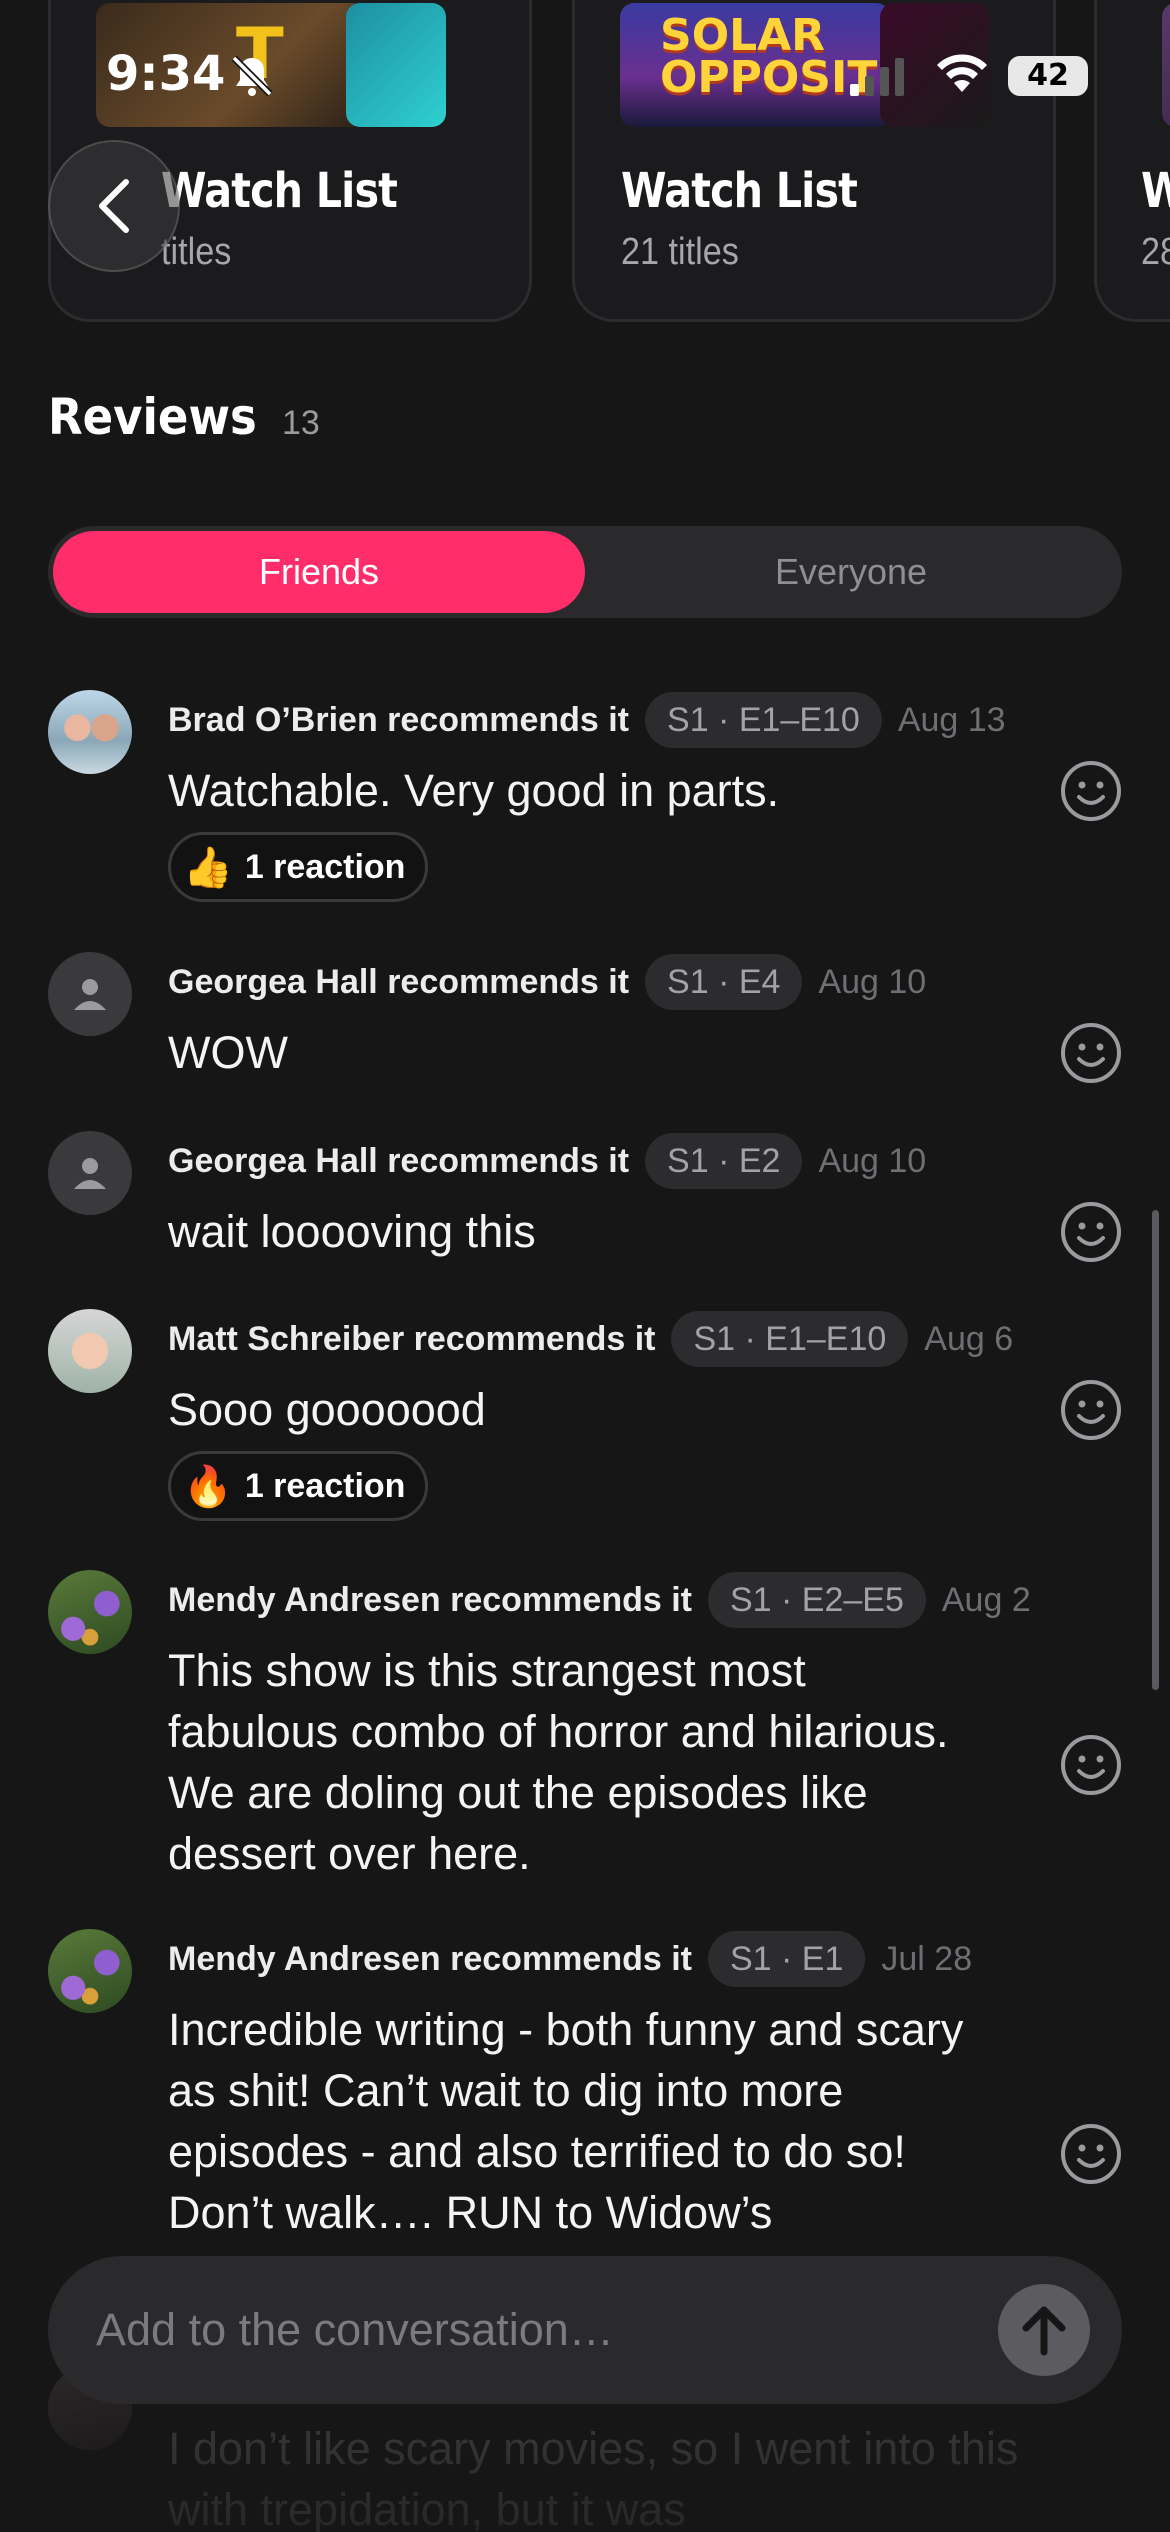  Describe the element at coordinates (327, 1409) in the screenshot. I see `review-text: Sooo gooooood` at that location.